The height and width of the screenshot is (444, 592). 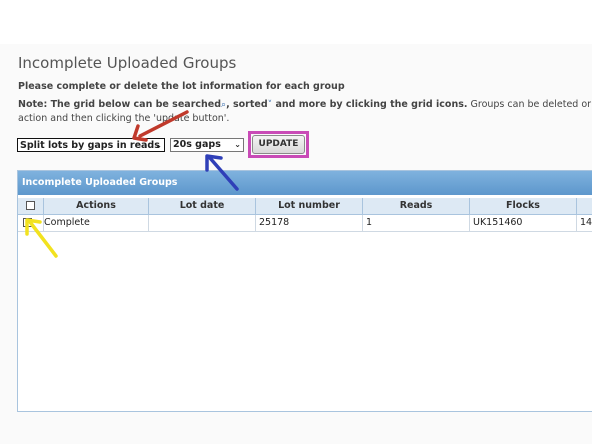 What do you see at coordinates (584, 206) in the screenshot?
I see `col-header-extra` at bounding box center [584, 206].